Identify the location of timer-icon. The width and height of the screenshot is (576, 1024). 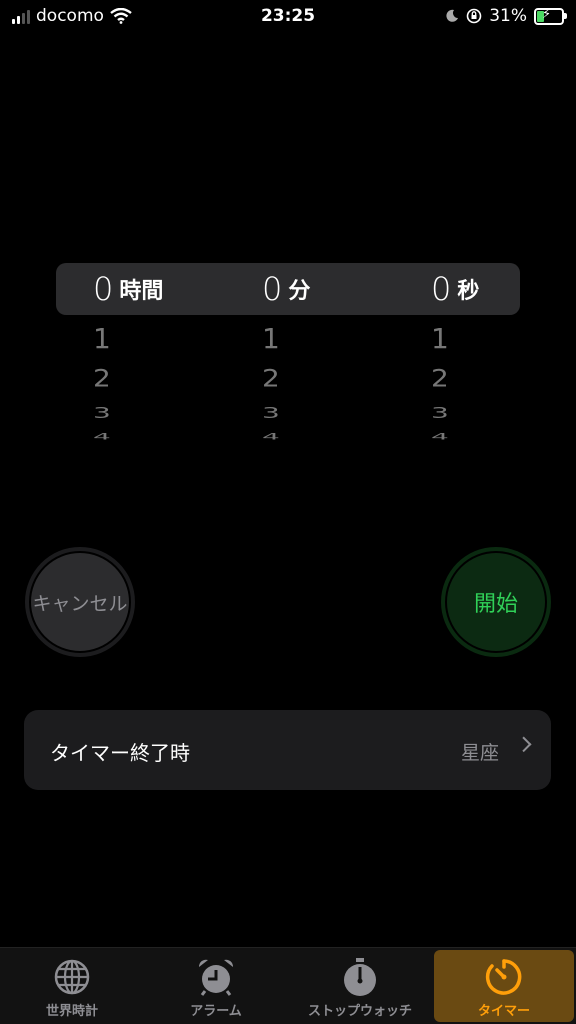
(503, 977).